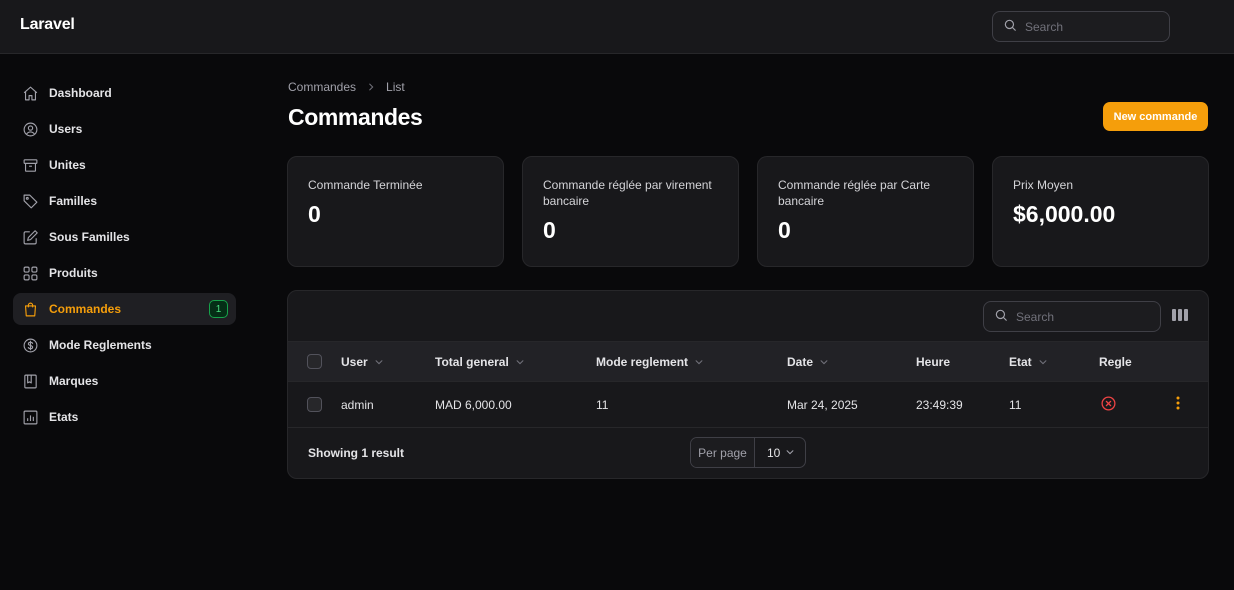 The width and height of the screenshot is (1234, 590). What do you see at coordinates (124, 273) in the screenshot?
I see `sidebar-item-produits: Produits` at bounding box center [124, 273].